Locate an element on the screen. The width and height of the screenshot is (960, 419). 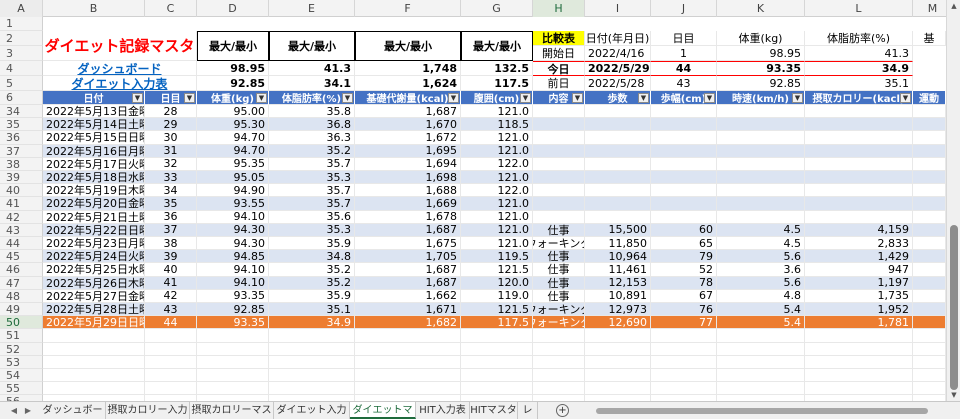
row-header: 36 is located at coordinates (21, 138).